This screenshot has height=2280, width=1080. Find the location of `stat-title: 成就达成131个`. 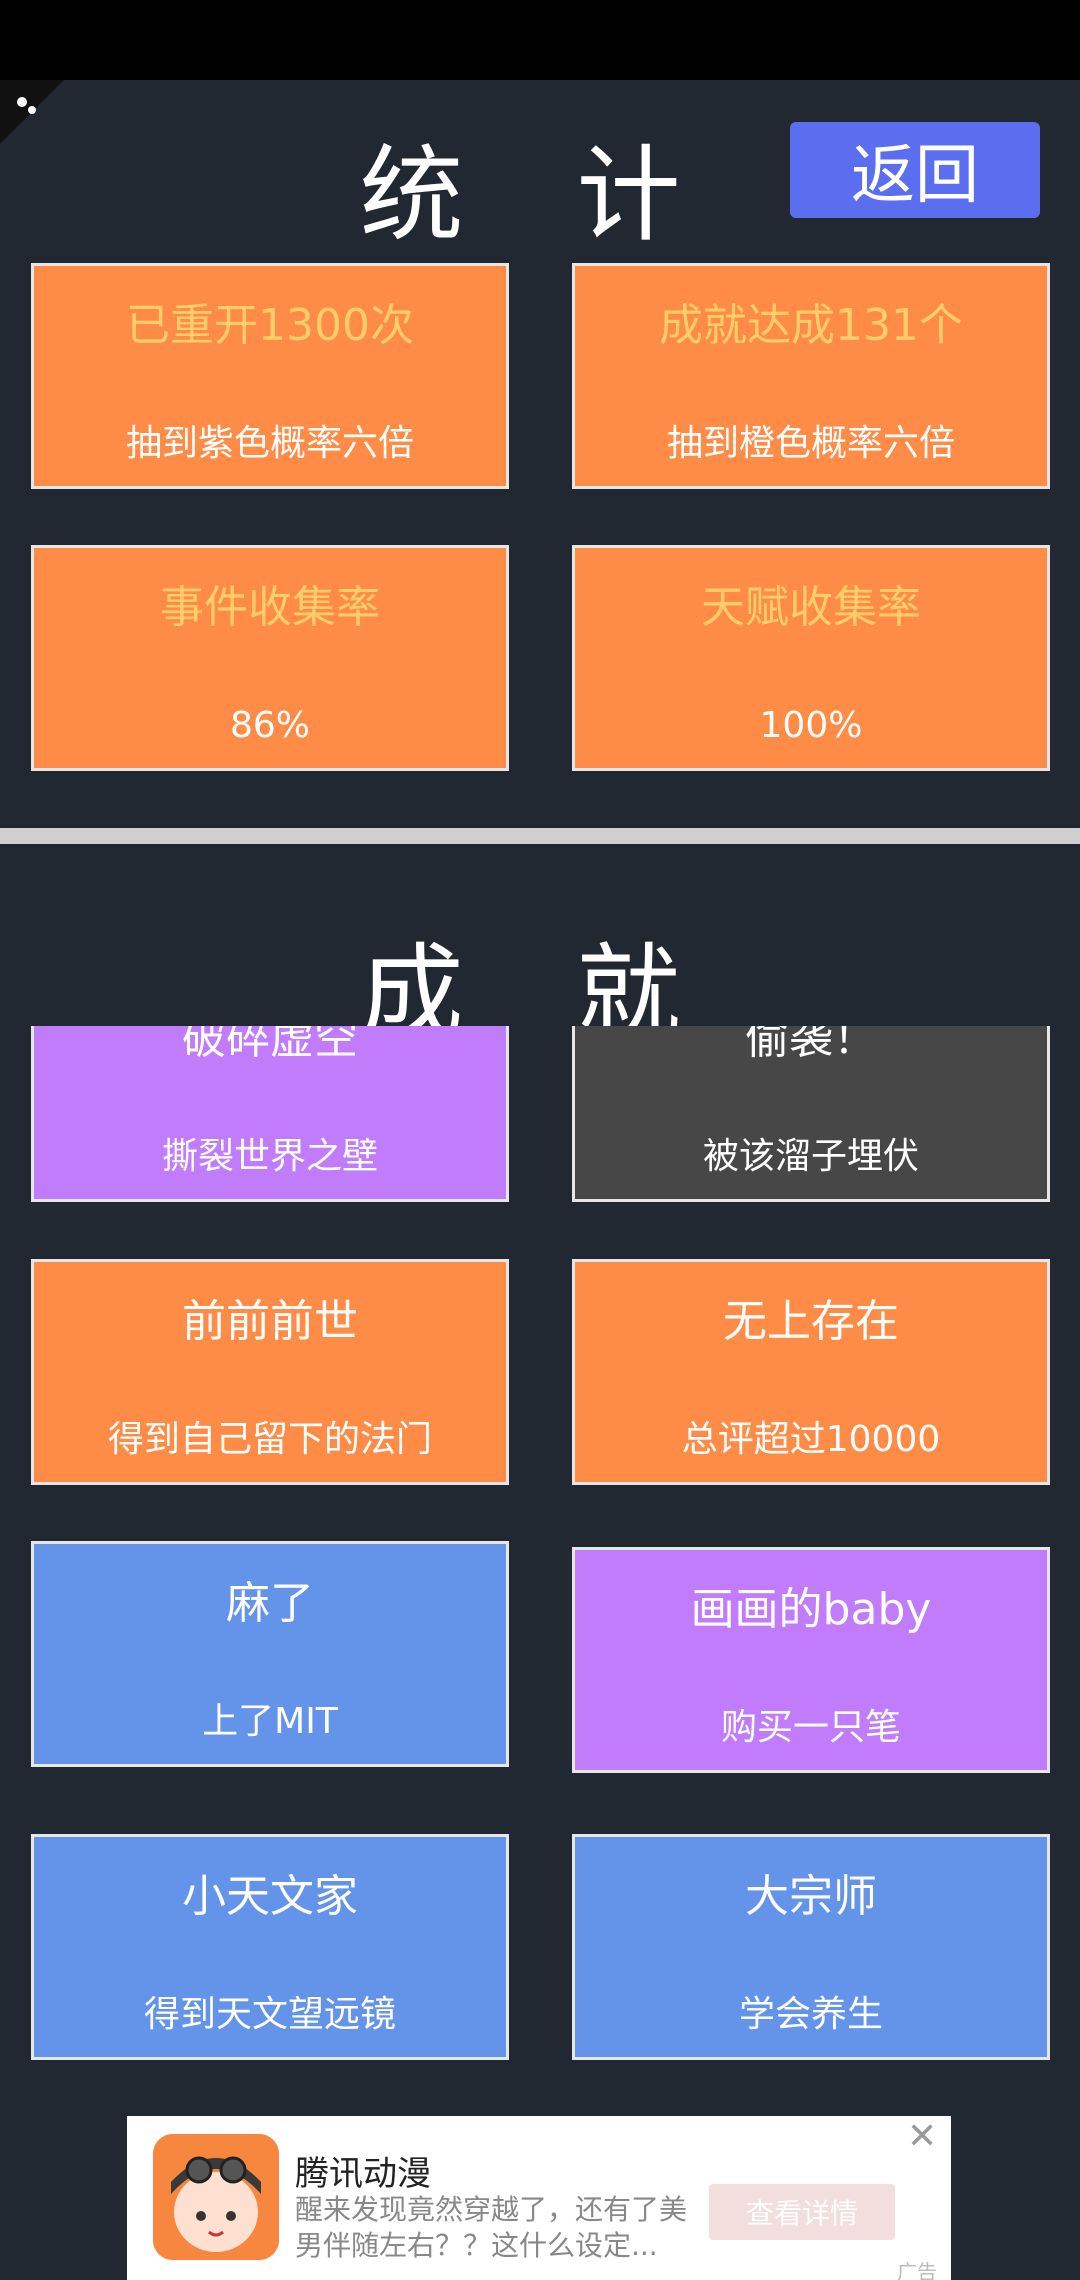

stat-title: 成就达成131个 is located at coordinates (811, 325).